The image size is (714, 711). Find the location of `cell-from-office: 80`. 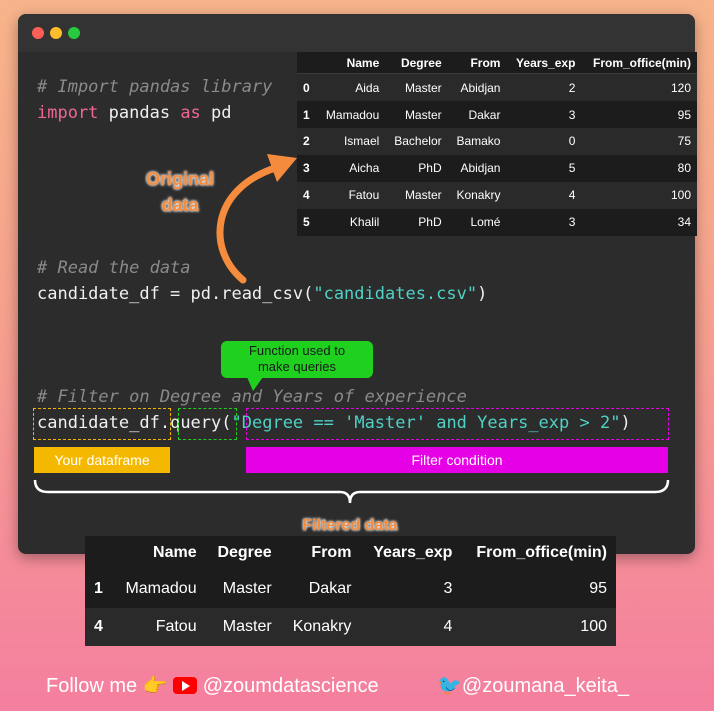

cell-from-office: 80 is located at coordinates (684, 168).